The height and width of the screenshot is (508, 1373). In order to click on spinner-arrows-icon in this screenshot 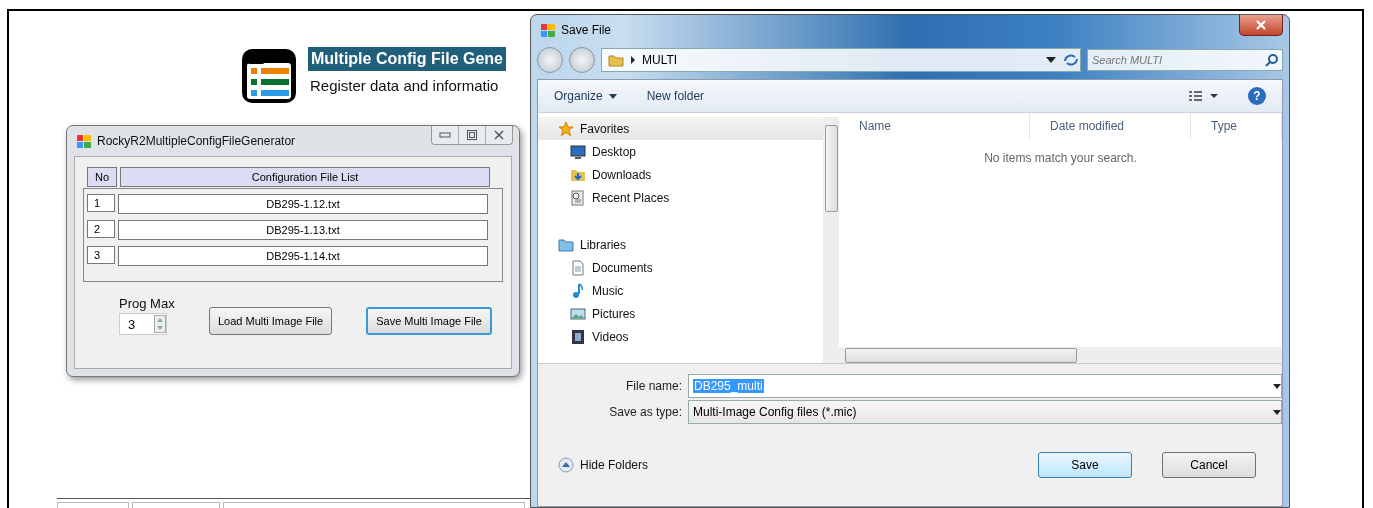, I will do `click(160, 324)`.